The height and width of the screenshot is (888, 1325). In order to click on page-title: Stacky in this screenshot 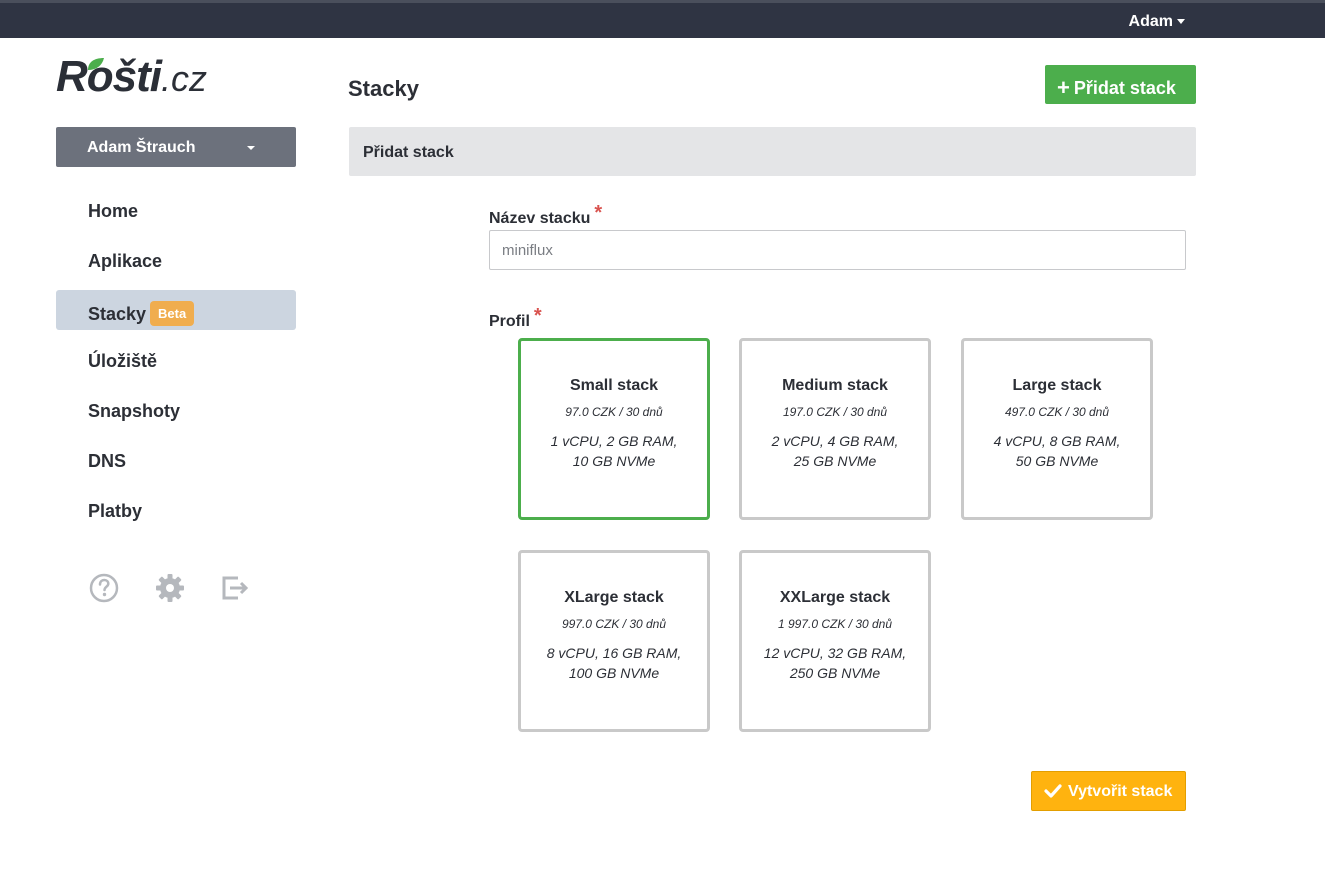, I will do `click(383, 88)`.